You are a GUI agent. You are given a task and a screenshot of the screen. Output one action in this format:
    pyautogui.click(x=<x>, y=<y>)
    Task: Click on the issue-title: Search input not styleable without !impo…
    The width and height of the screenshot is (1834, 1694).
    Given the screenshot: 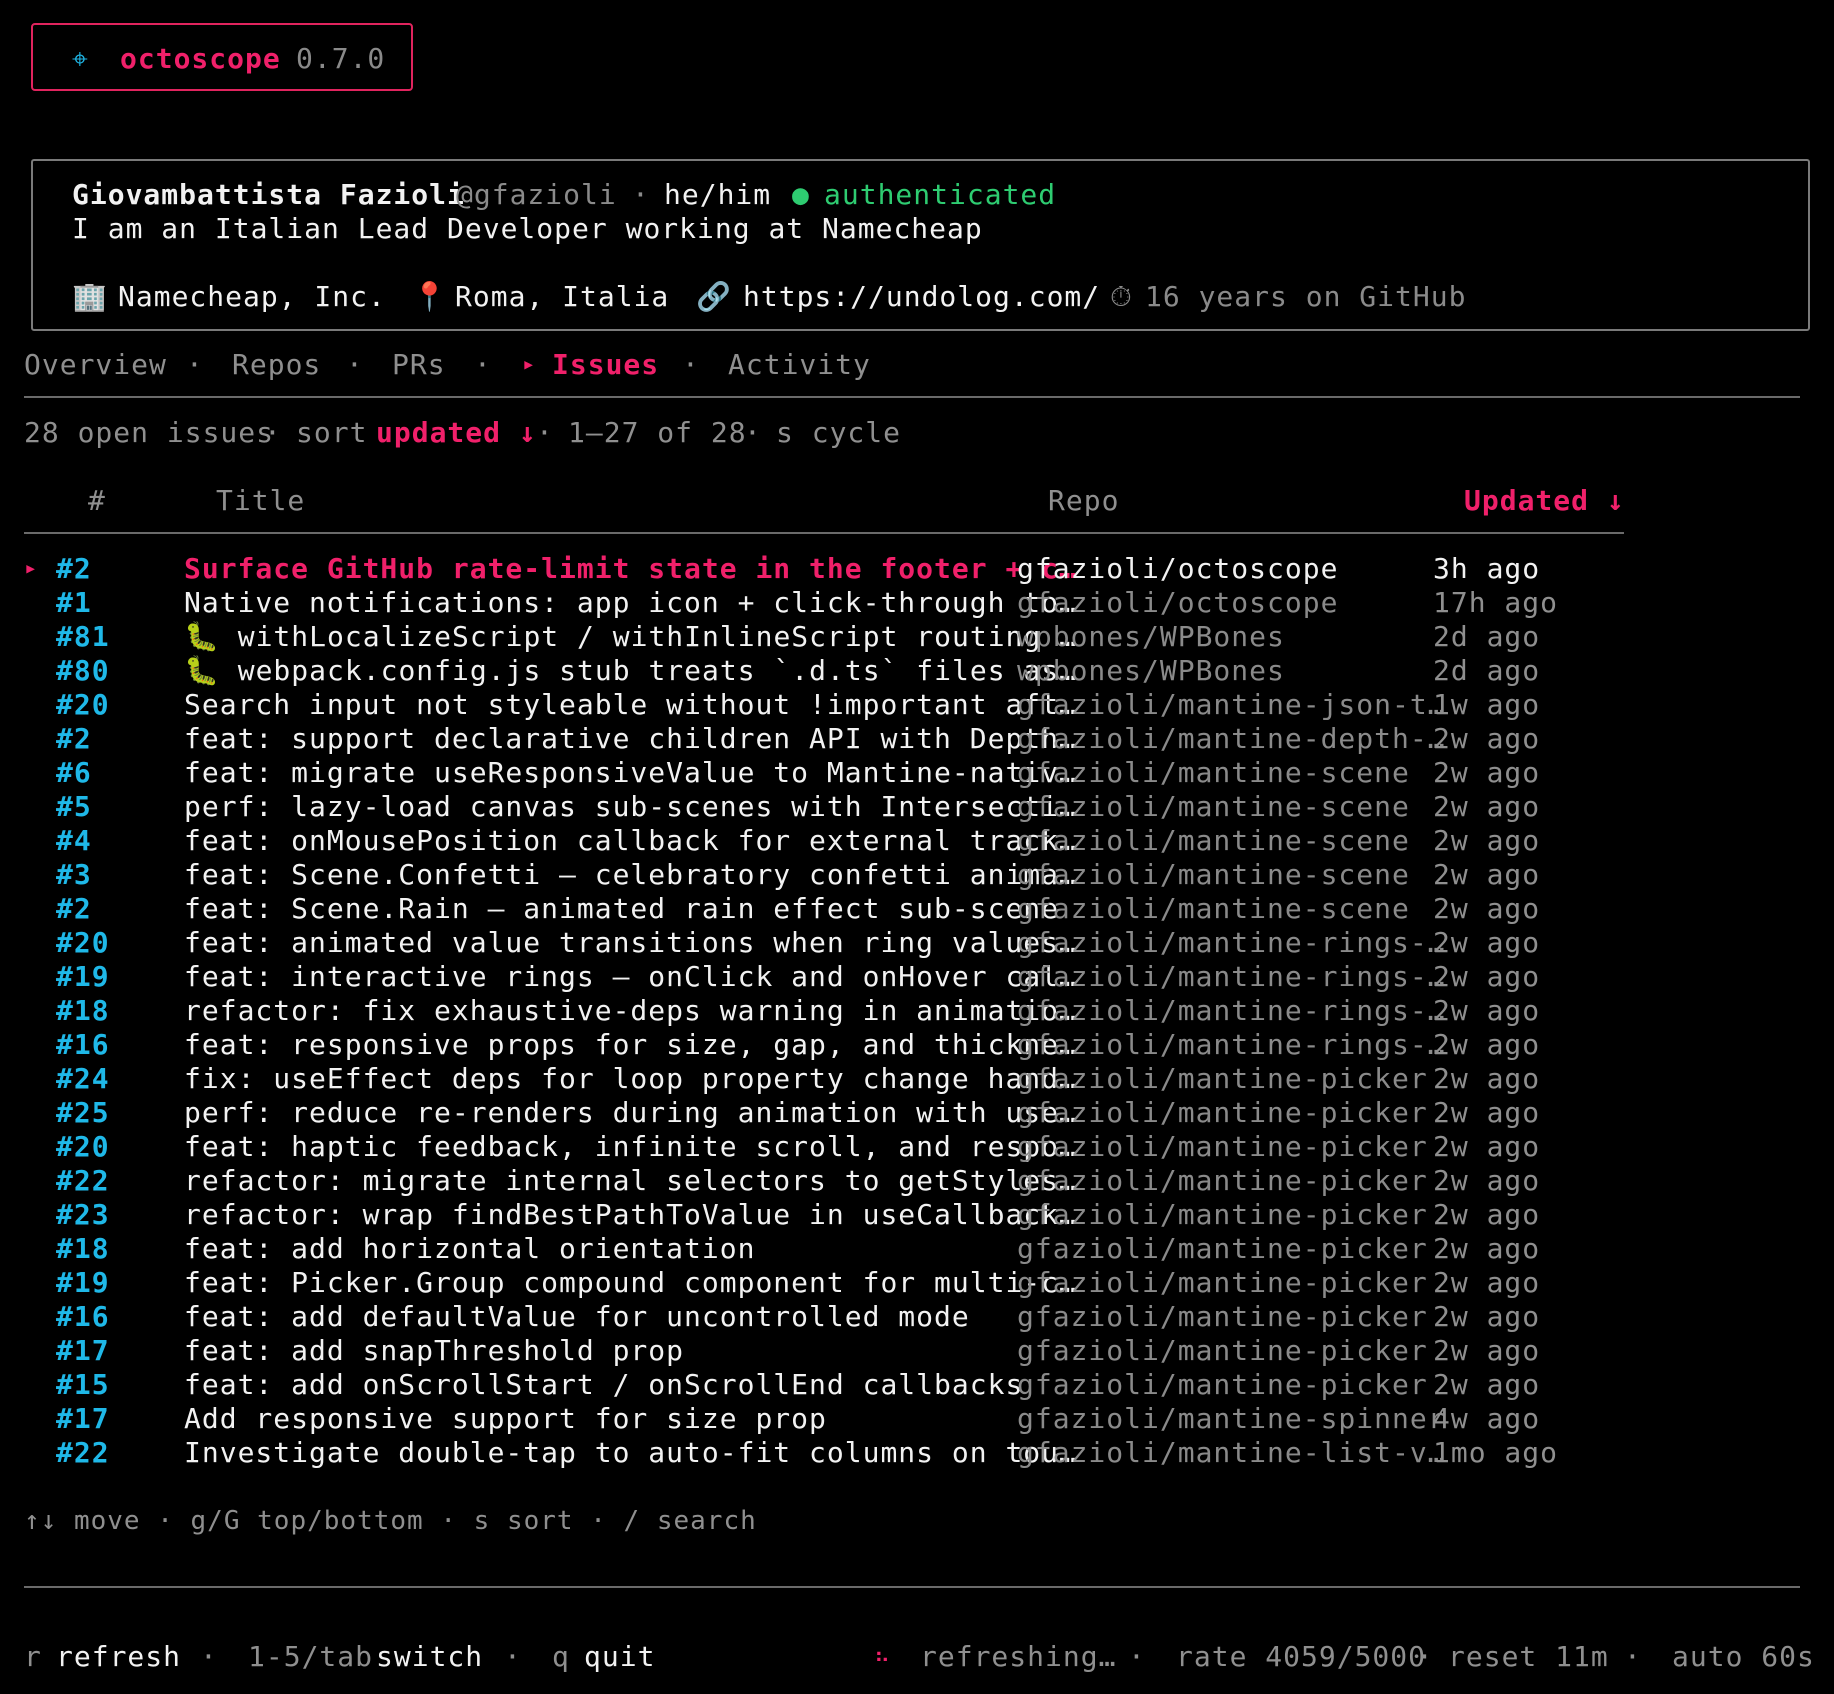 What is the action you would take?
    pyautogui.click(x=630, y=704)
    